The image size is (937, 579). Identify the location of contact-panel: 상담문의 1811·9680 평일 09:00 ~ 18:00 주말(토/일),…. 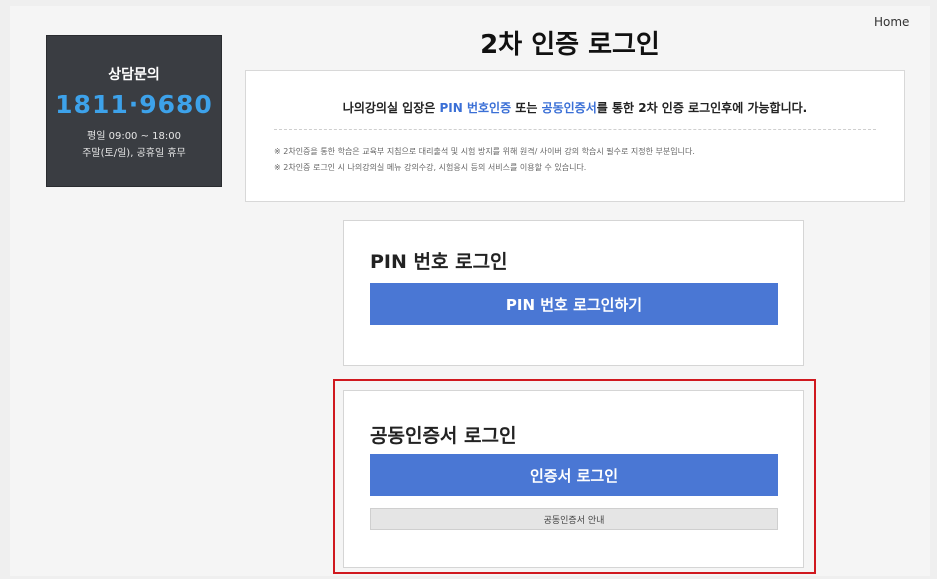
(134, 111).